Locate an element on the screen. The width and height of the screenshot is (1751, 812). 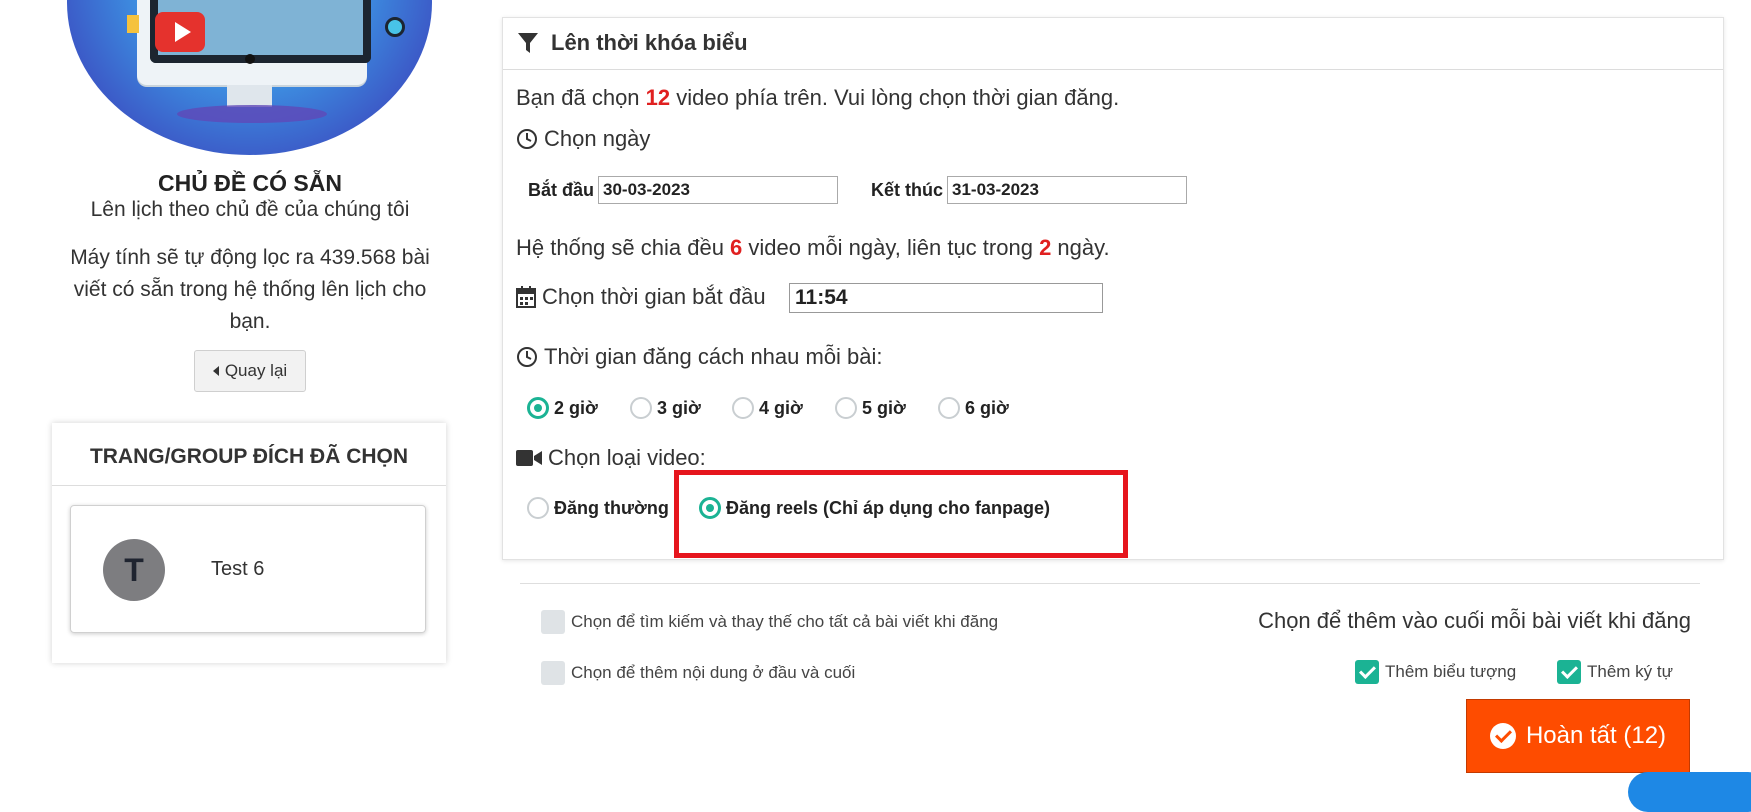
start-date-label: Bắt đầu is located at coordinates (561, 189).